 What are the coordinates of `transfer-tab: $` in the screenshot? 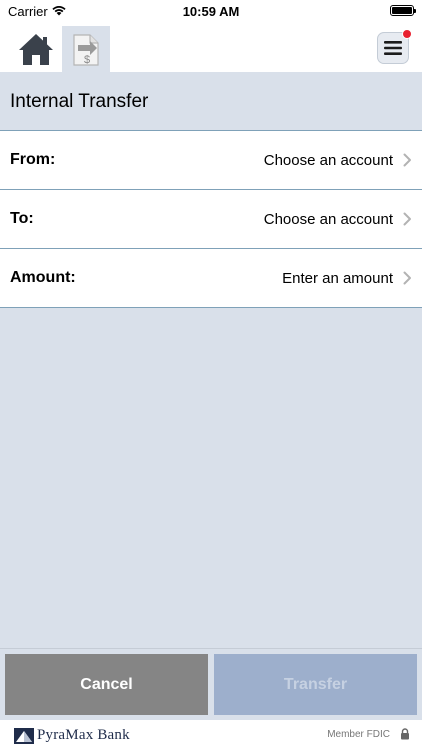 It's located at (86, 49).